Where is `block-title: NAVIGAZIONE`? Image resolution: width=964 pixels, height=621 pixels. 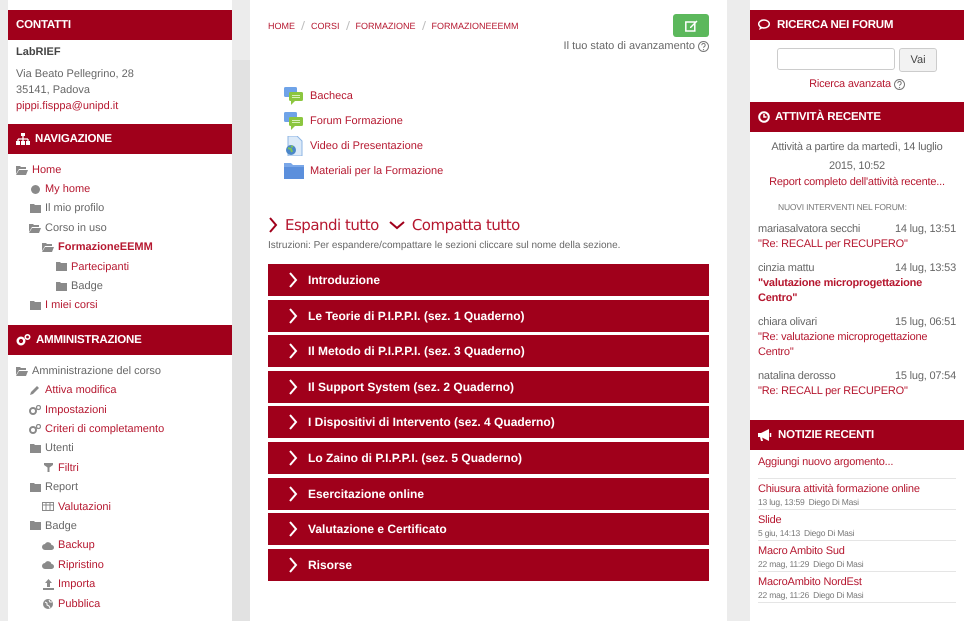
block-title: NAVIGAZIONE is located at coordinates (73, 139).